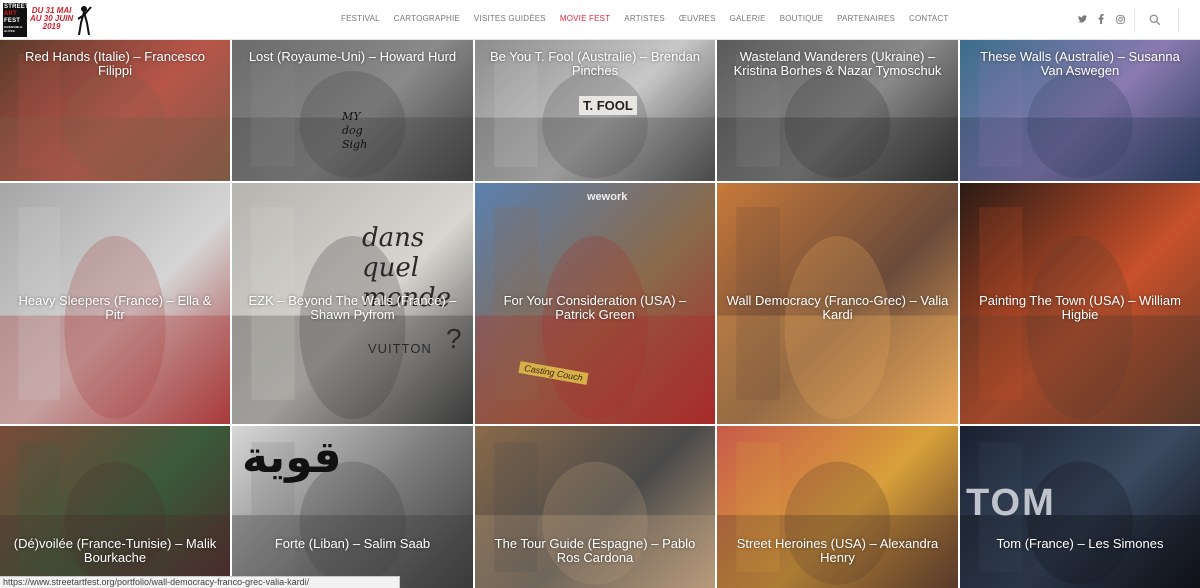 This screenshot has width=1200, height=588. I want to click on film-title: Street Heroines (USA) – Alexandra Henry, so click(837, 550).